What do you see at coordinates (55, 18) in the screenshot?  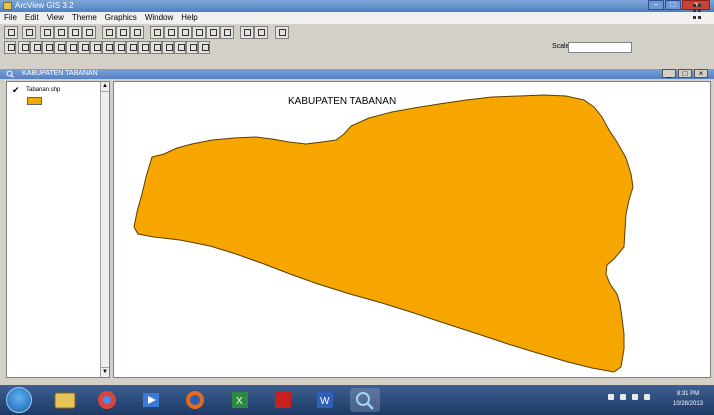 I see `menu-view: View` at bounding box center [55, 18].